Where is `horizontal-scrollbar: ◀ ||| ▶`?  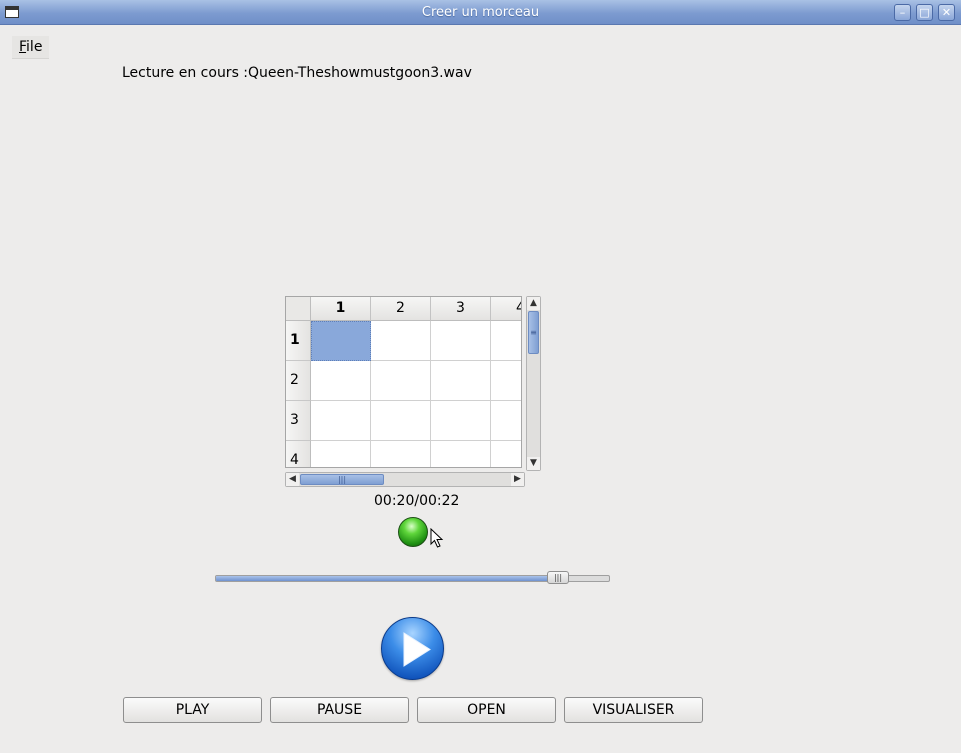 horizontal-scrollbar: ◀ ||| ▶ is located at coordinates (405, 479).